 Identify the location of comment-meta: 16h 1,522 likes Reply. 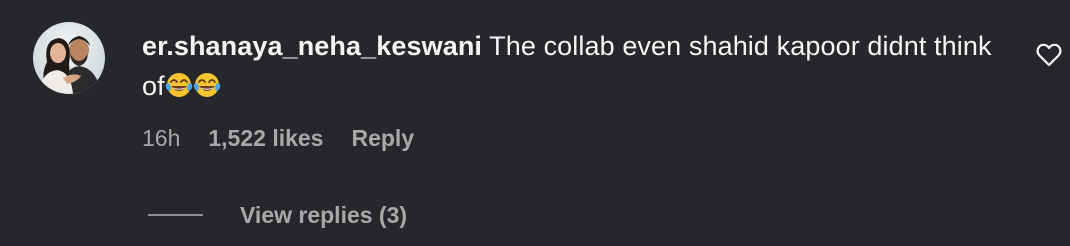
(278, 138).